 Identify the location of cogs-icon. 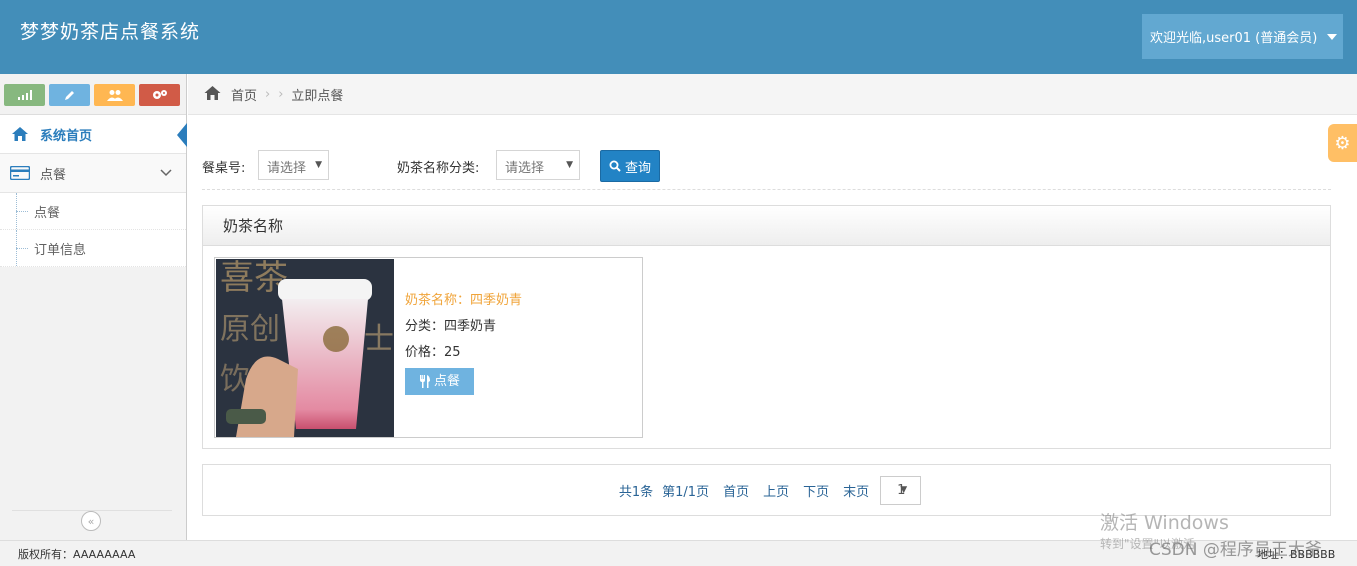
(159, 95).